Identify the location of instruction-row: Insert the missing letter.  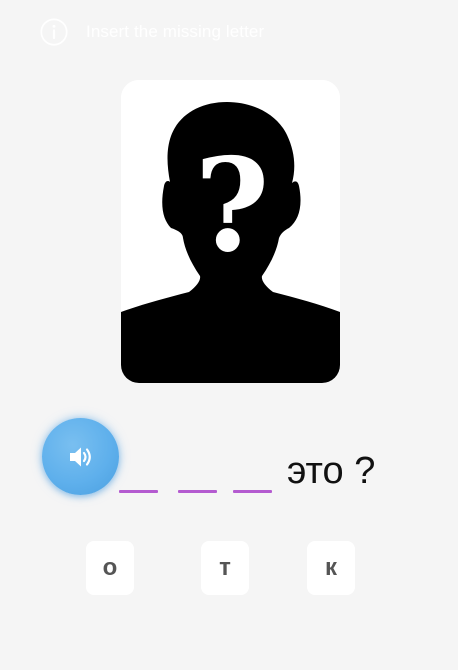
(152, 32).